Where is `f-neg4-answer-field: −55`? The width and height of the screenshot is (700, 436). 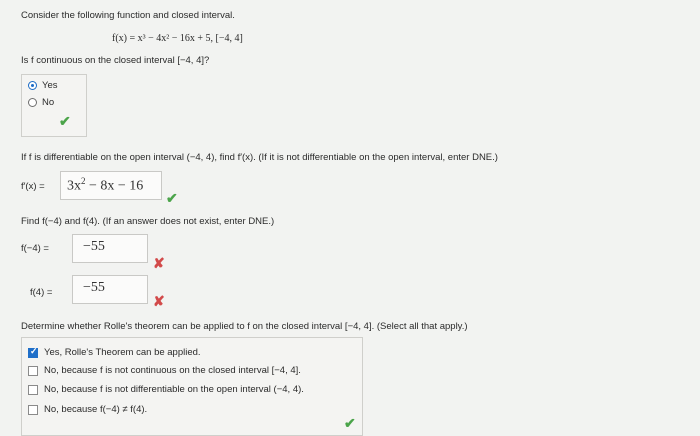 f-neg4-answer-field: −55 is located at coordinates (110, 248).